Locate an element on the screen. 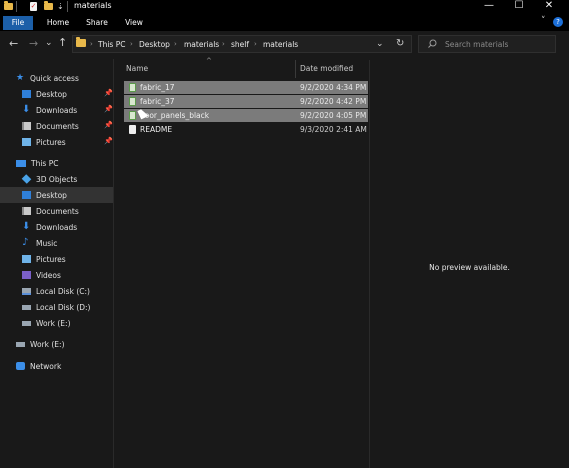  preview-message: No preview available. is located at coordinates (469, 267).